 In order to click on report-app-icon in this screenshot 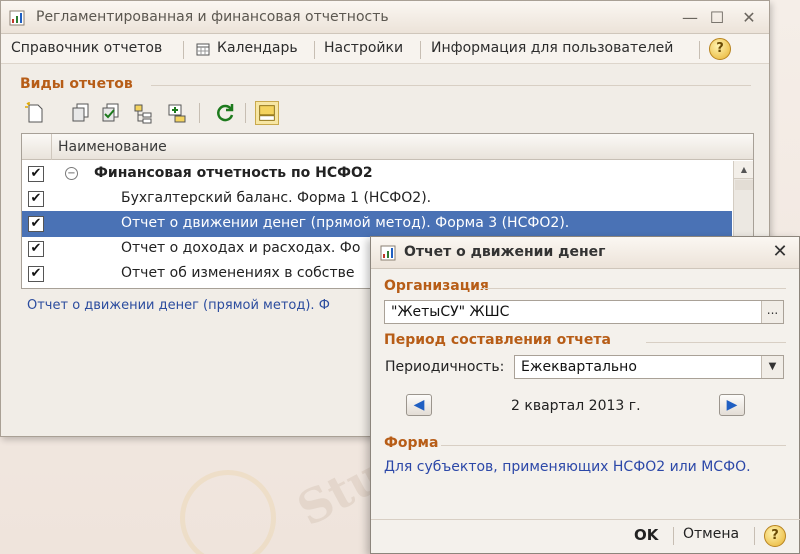, I will do `click(17, 18)`.